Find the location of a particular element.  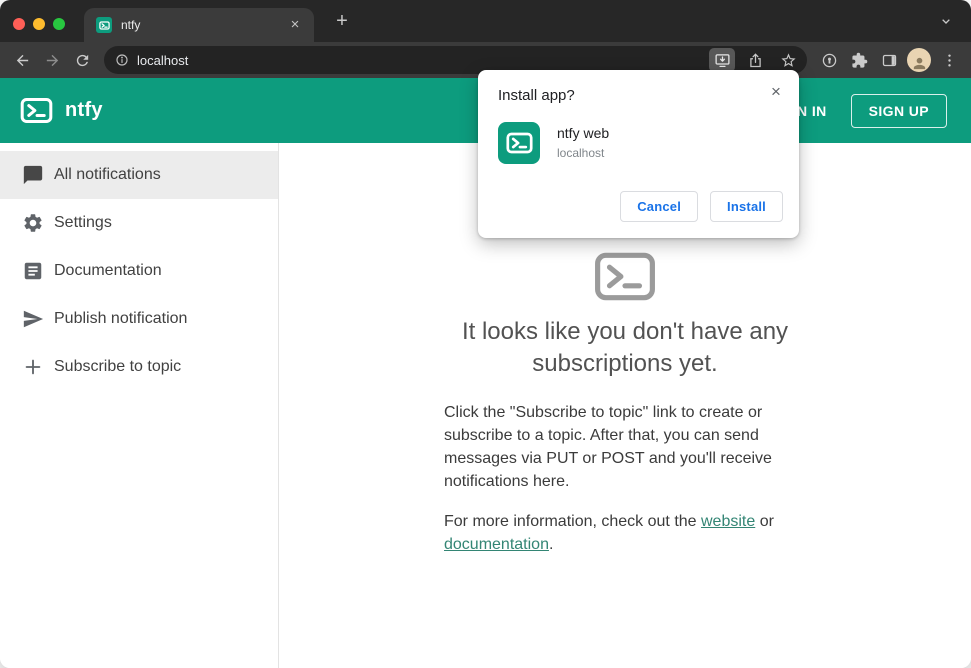

more-info-suffix: . is located at coordinates (551, 544).